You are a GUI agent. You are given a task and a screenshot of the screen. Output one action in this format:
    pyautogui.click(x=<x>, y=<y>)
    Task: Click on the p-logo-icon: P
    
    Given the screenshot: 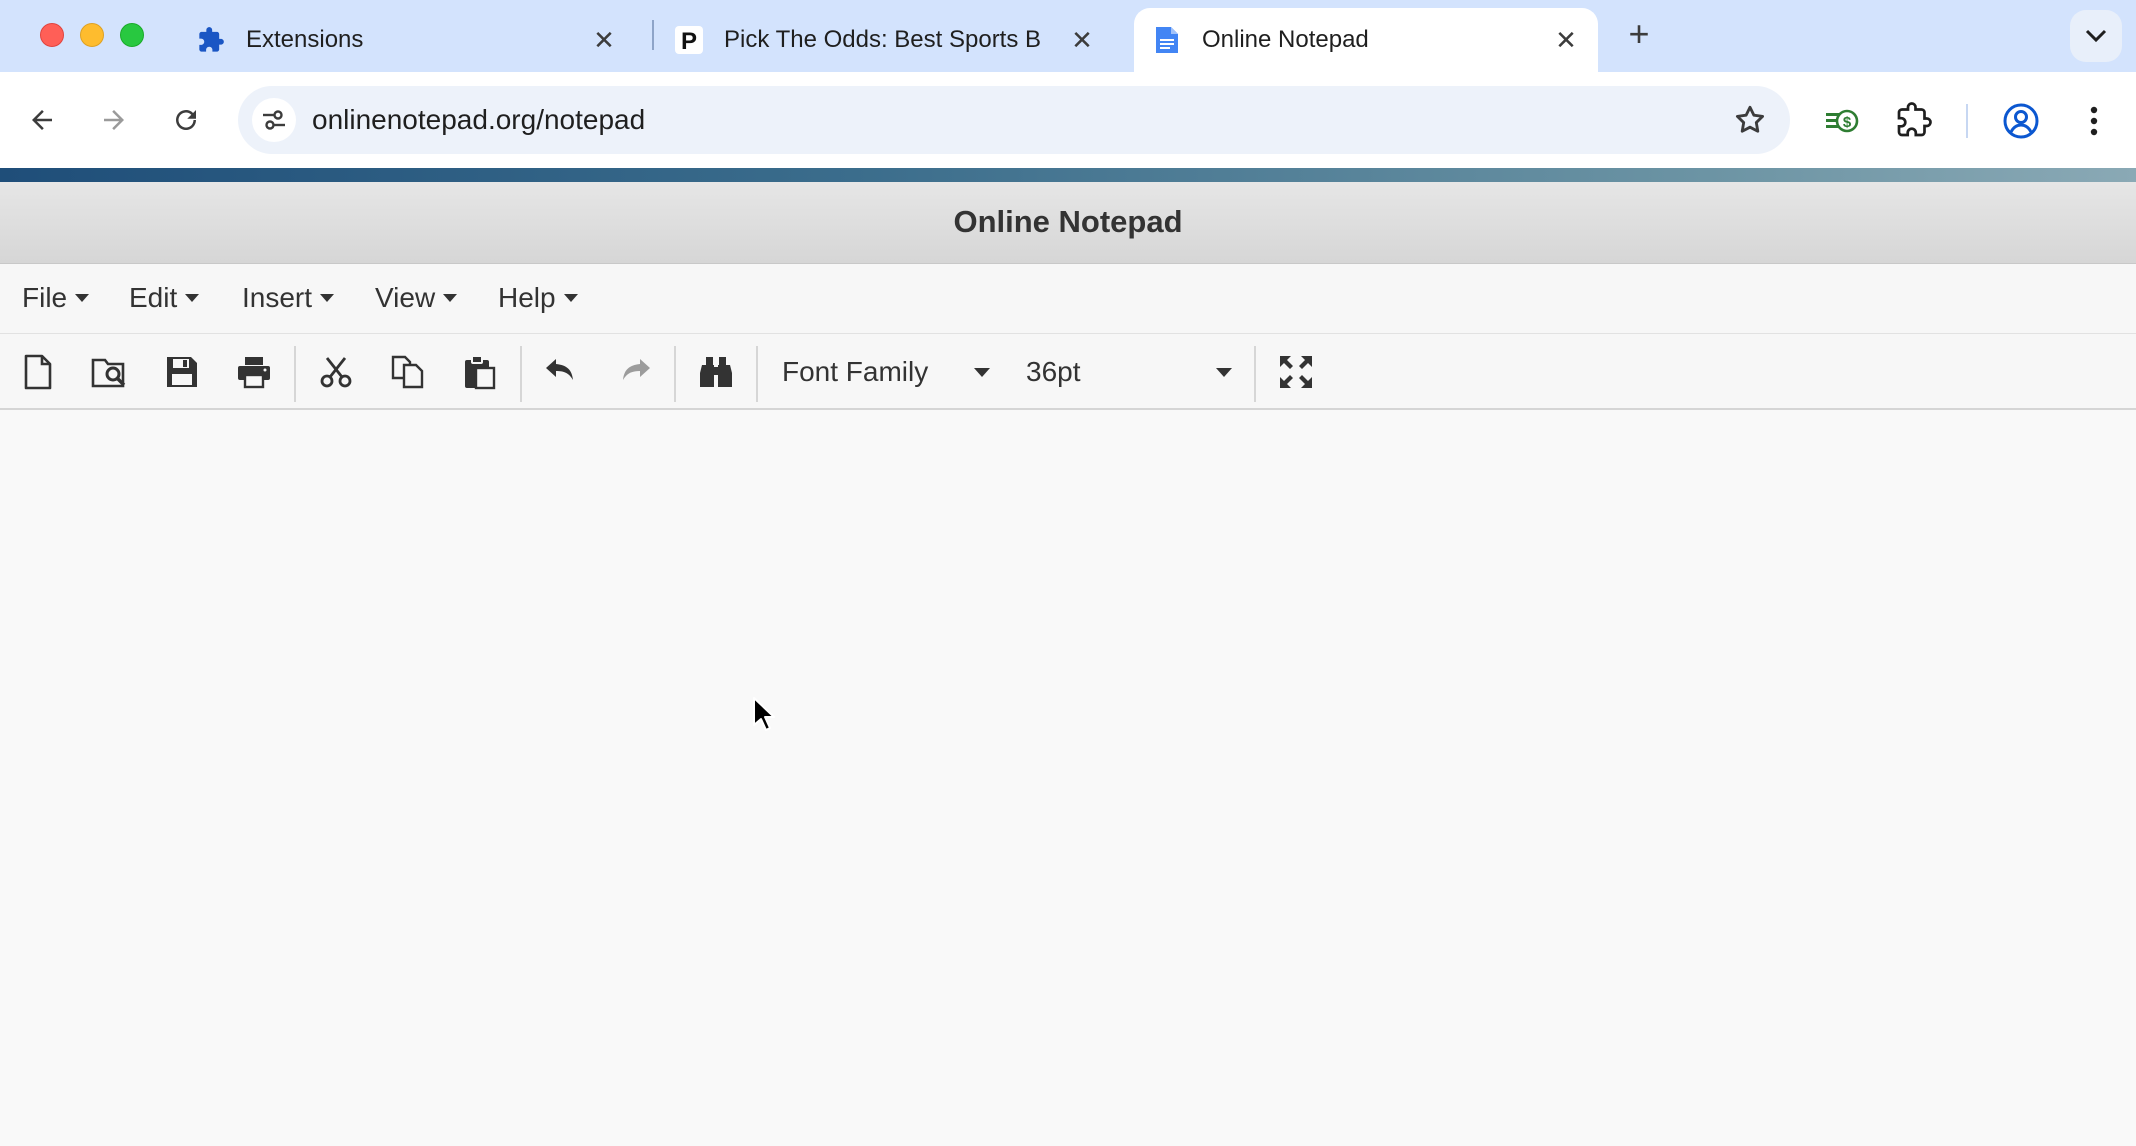 What is the action you would take?
    pyautogui.click(x=689, y=40)
    